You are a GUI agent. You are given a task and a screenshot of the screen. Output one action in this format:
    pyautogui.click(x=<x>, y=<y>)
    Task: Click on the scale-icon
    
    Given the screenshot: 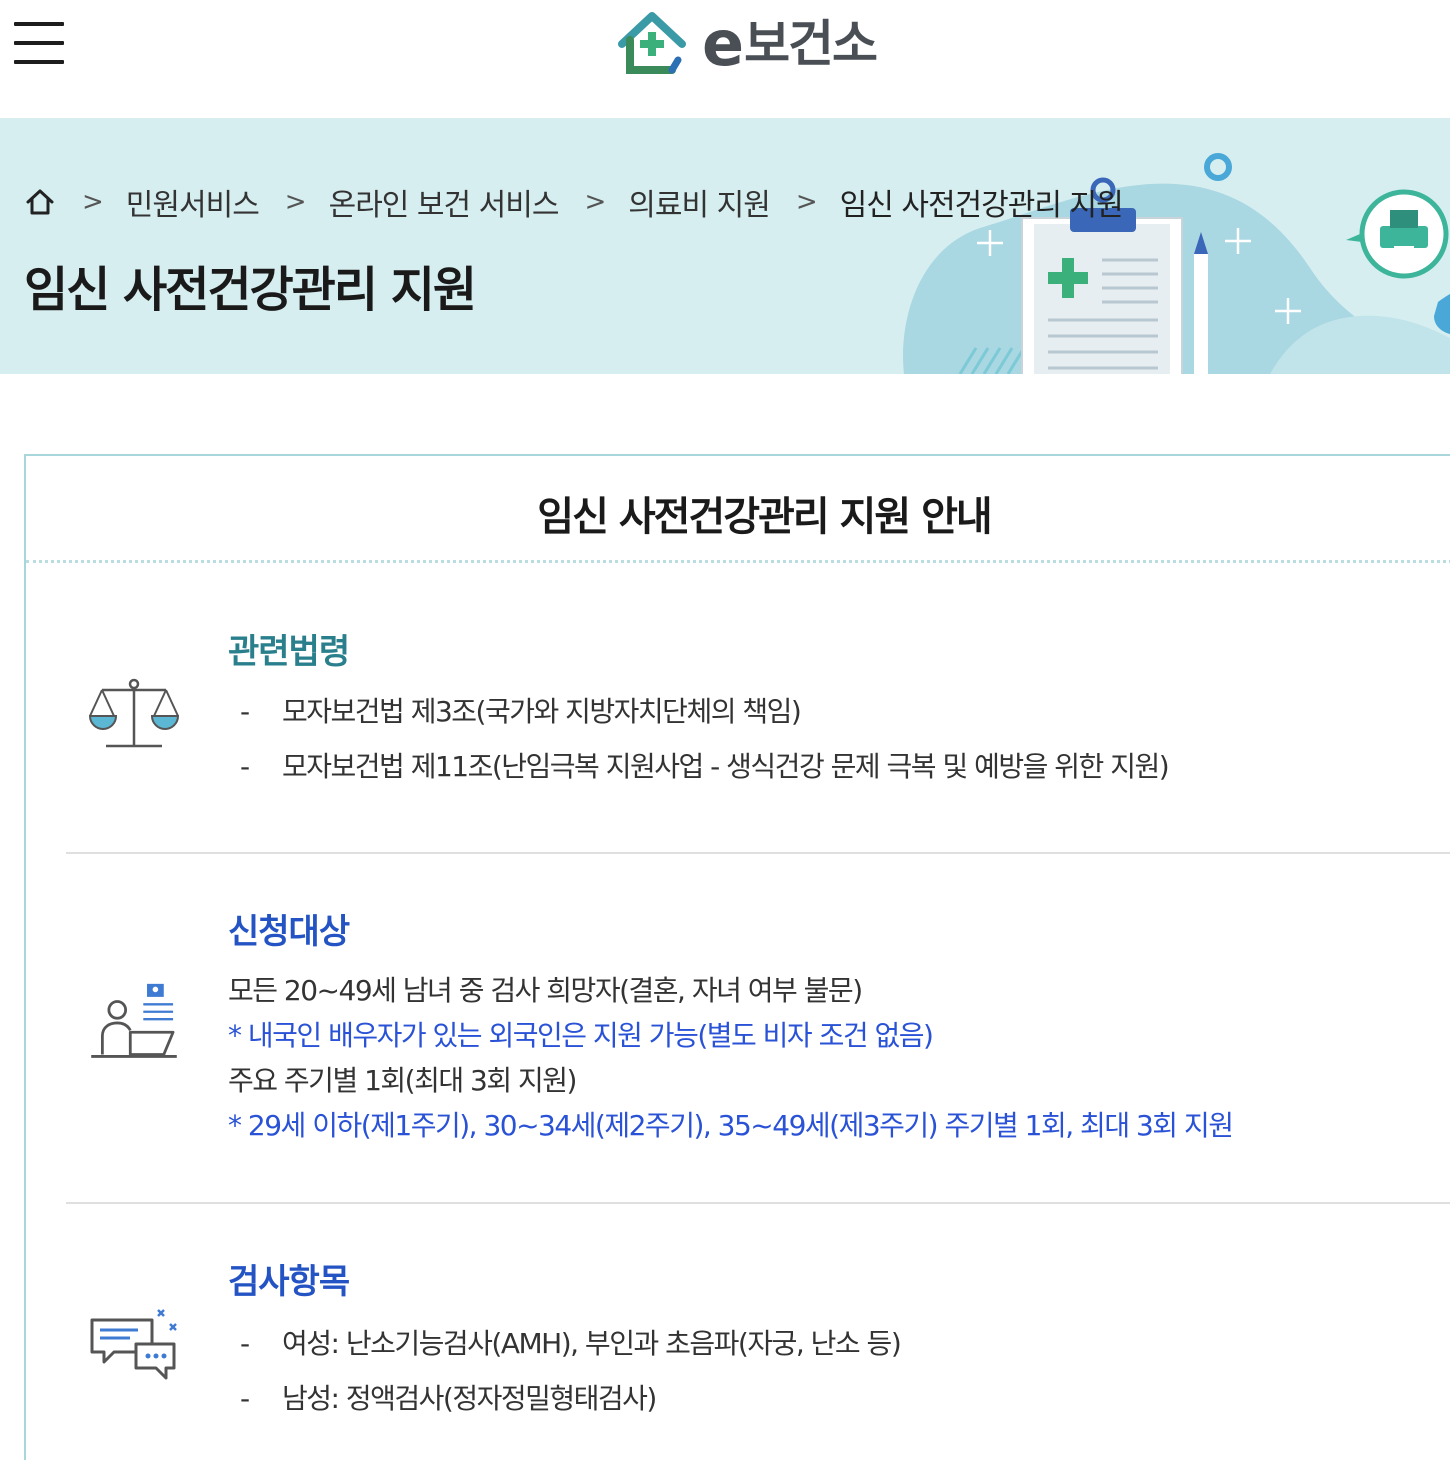 What is the action you would take?
    pyautogui.click(x=134, y=713)
    